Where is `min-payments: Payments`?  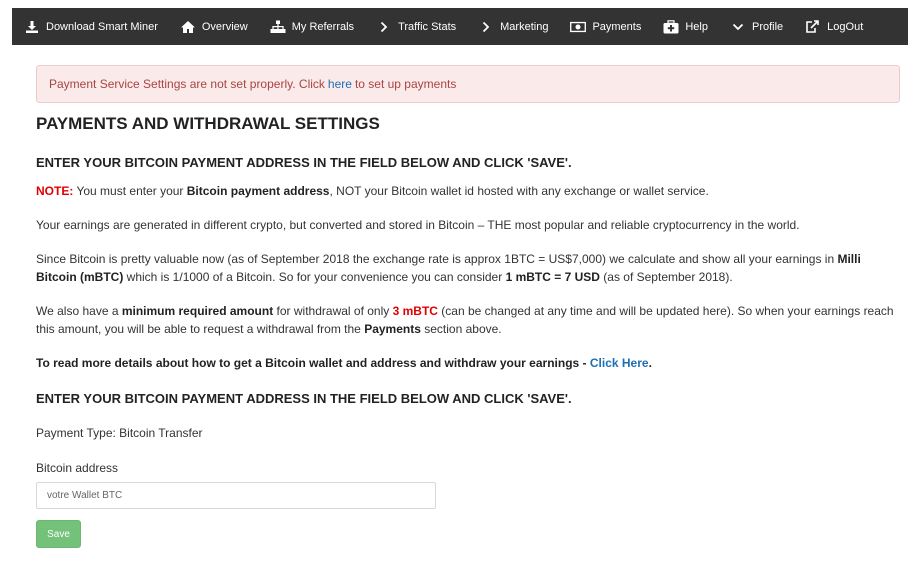
min-payments: Payments is located at coordinates (392, 329).